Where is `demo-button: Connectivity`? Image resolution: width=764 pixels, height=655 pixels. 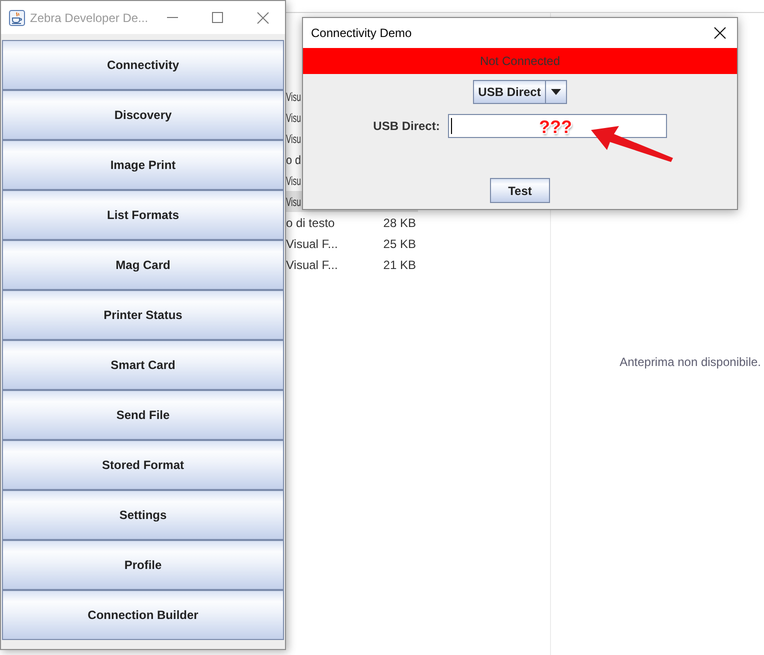
demo-button: Connectivity is located at coordinates (143, 65).